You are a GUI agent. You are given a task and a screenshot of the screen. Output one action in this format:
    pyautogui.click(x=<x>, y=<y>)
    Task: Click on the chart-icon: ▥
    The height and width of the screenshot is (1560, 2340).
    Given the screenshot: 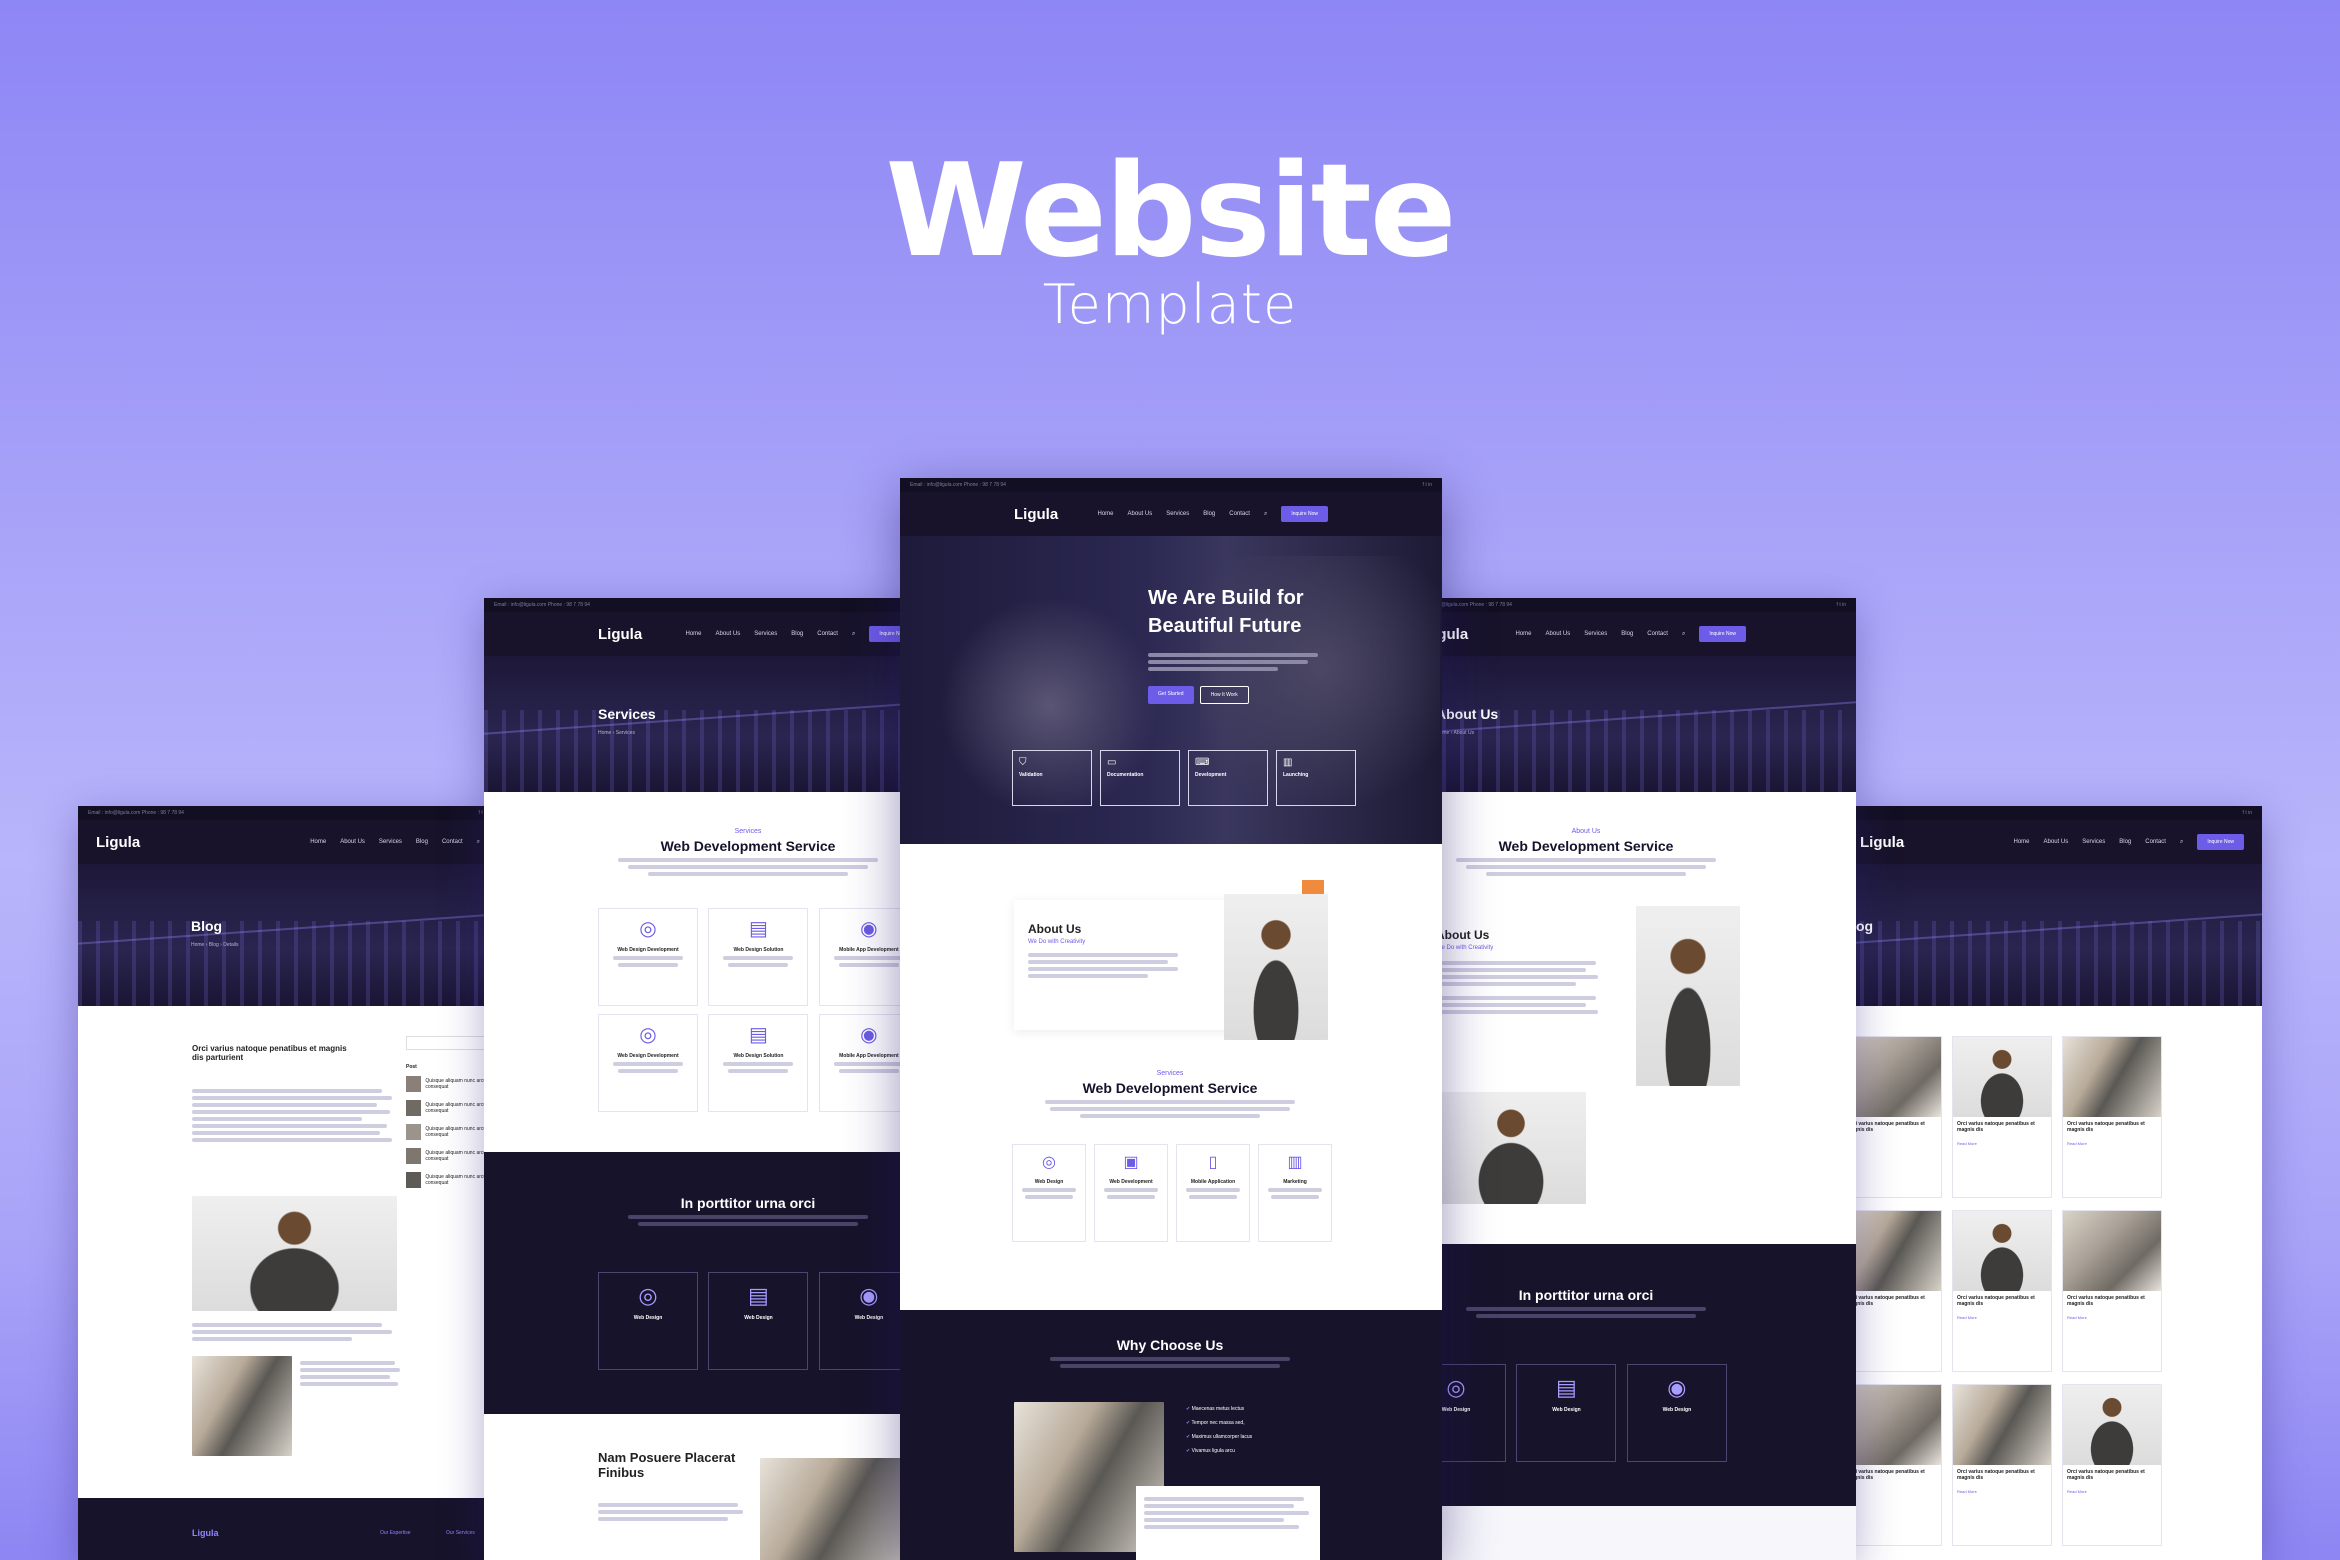 What is the action you would take?
    pyautogui.click(x=1288, y=762)
    